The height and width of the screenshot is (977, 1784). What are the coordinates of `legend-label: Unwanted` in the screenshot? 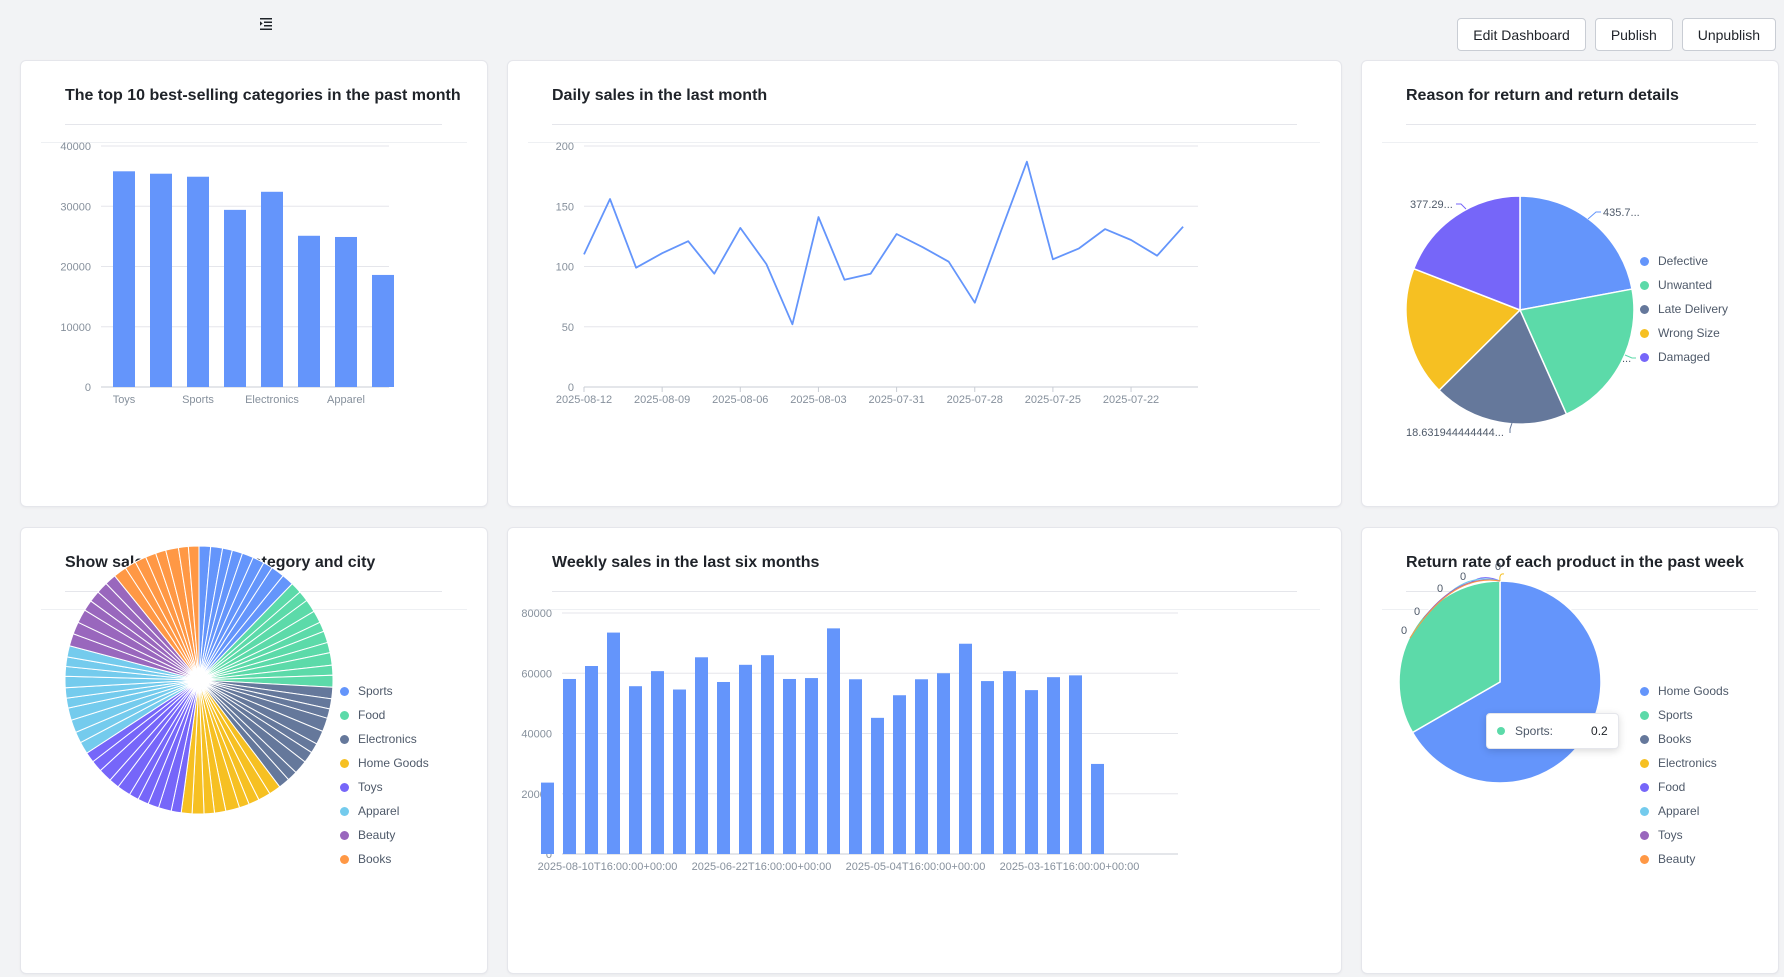 It's located at (1685, 285).